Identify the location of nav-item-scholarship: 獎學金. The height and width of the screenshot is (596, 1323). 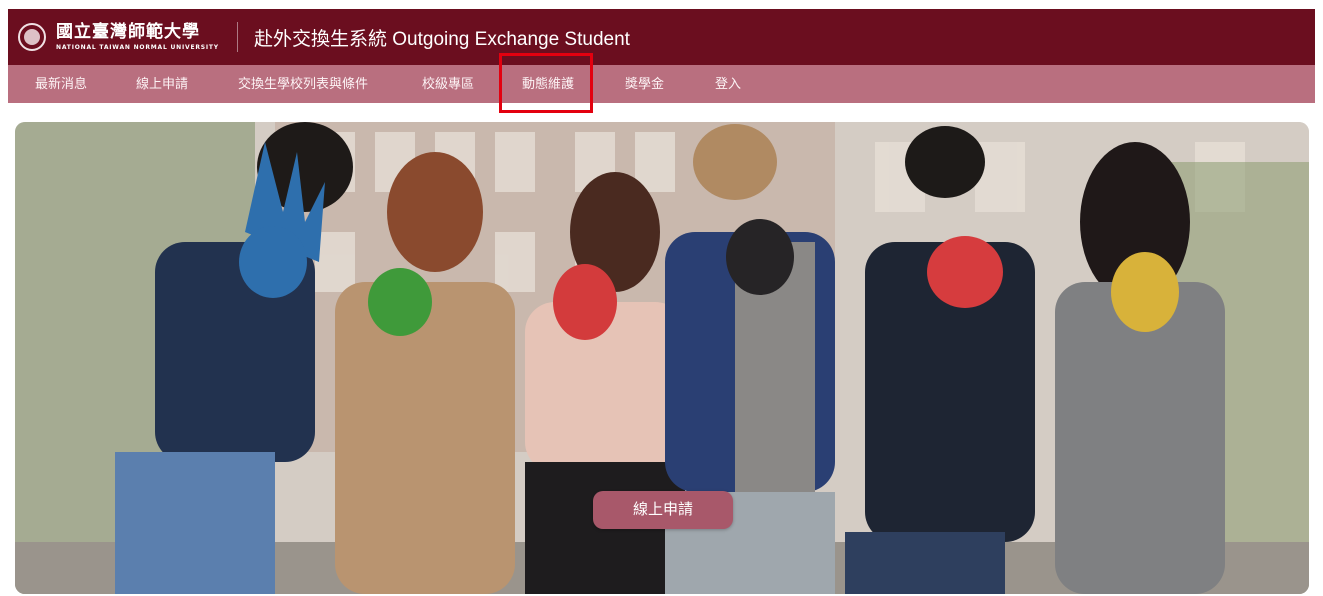
(644, 84).